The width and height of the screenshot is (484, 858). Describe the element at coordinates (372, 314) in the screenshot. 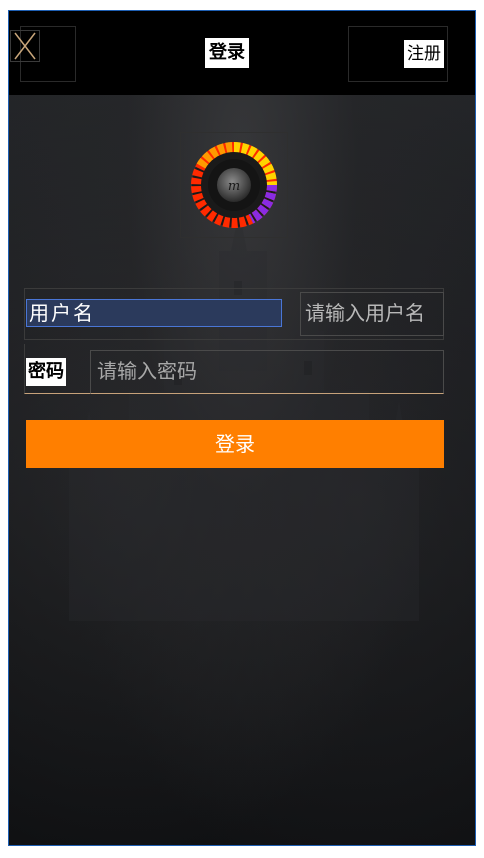

I see `username-input` at that location.